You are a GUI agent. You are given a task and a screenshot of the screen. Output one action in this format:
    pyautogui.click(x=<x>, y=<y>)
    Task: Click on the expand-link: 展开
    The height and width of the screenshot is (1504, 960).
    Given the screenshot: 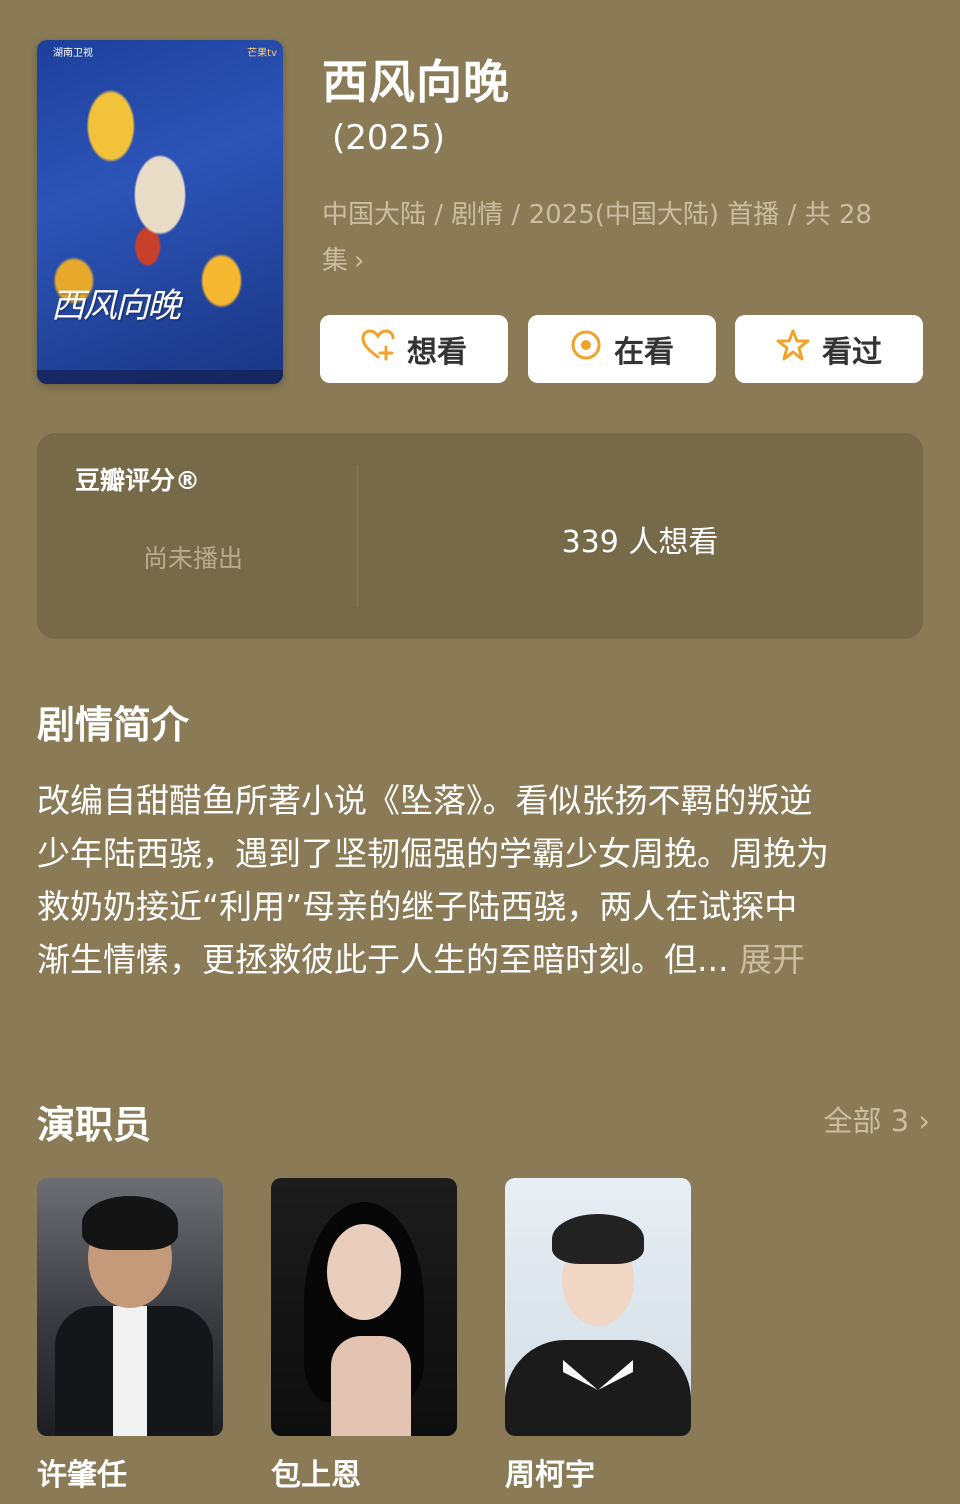 What is the action you would take?
    pyautogui.click(x=772, y=959)
    